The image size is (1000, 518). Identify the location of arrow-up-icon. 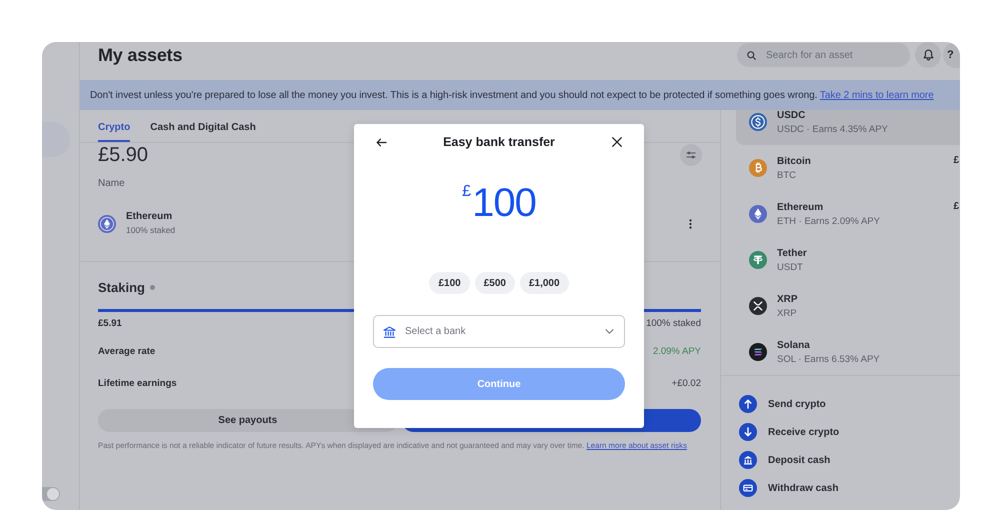
(748, 404).